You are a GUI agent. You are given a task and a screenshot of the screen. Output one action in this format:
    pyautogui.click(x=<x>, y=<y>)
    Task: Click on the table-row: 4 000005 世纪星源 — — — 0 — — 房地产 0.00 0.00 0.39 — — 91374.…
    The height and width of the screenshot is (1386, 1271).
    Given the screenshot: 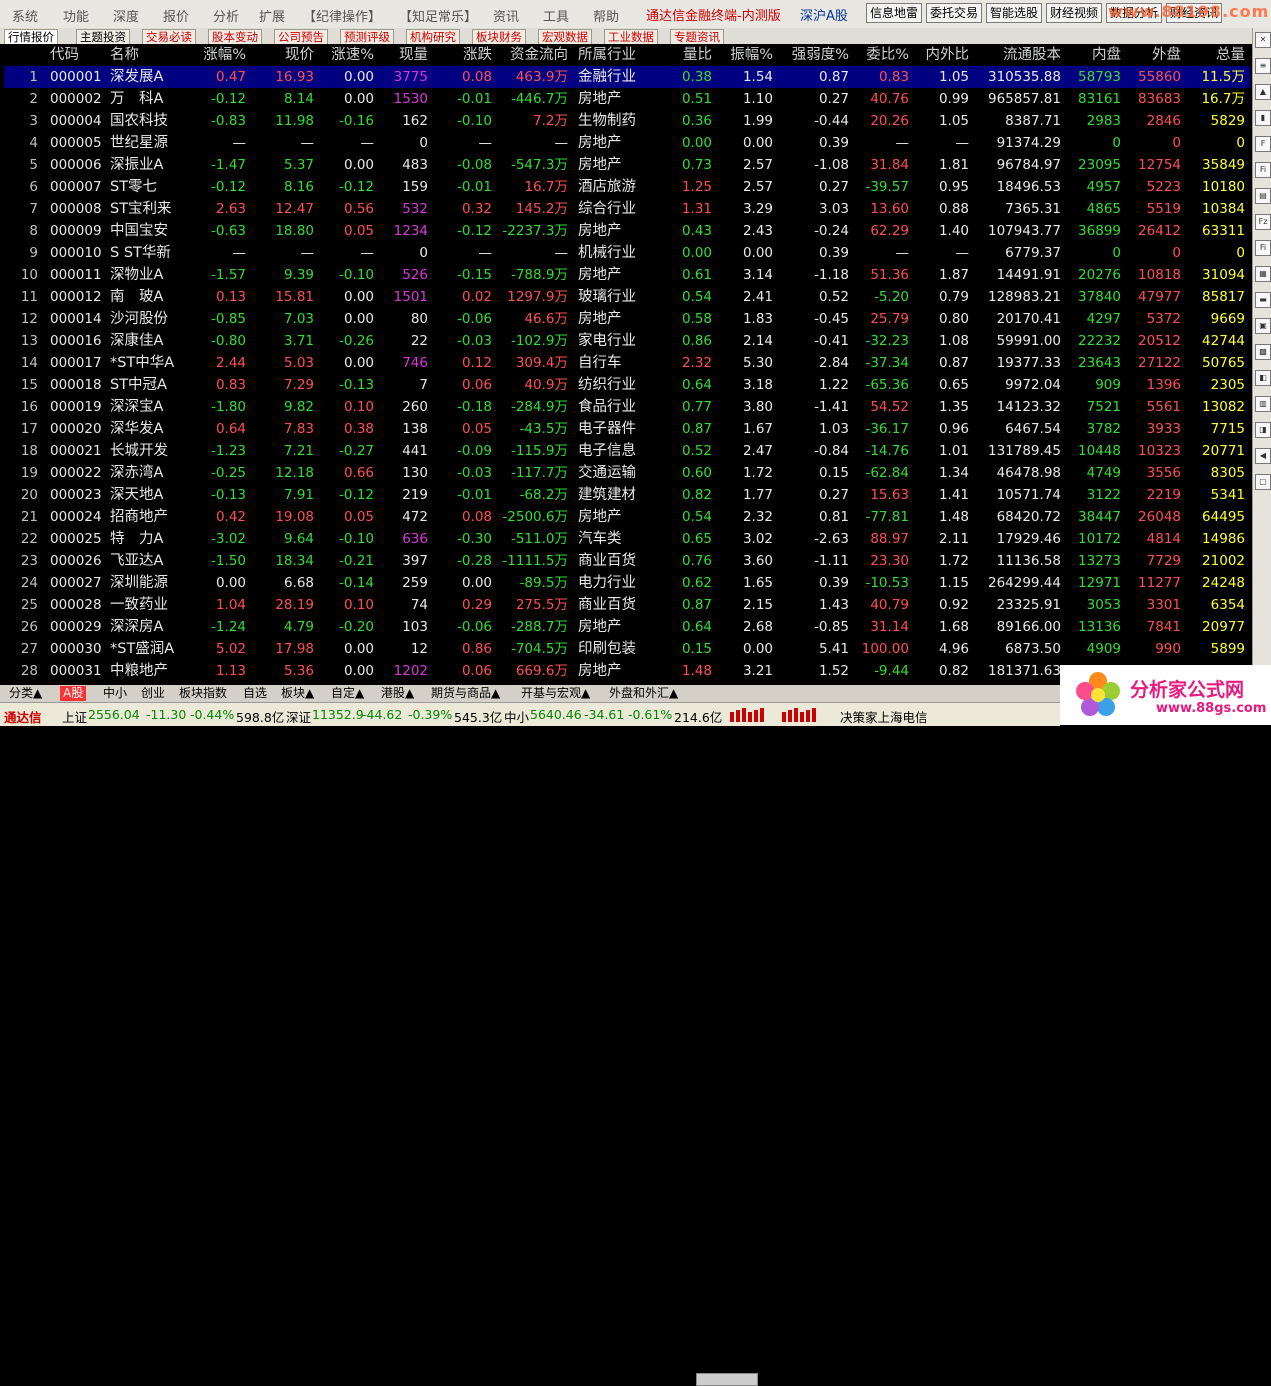 What is the action you would take?
    pyautogui.click(x=627, y=143)
    